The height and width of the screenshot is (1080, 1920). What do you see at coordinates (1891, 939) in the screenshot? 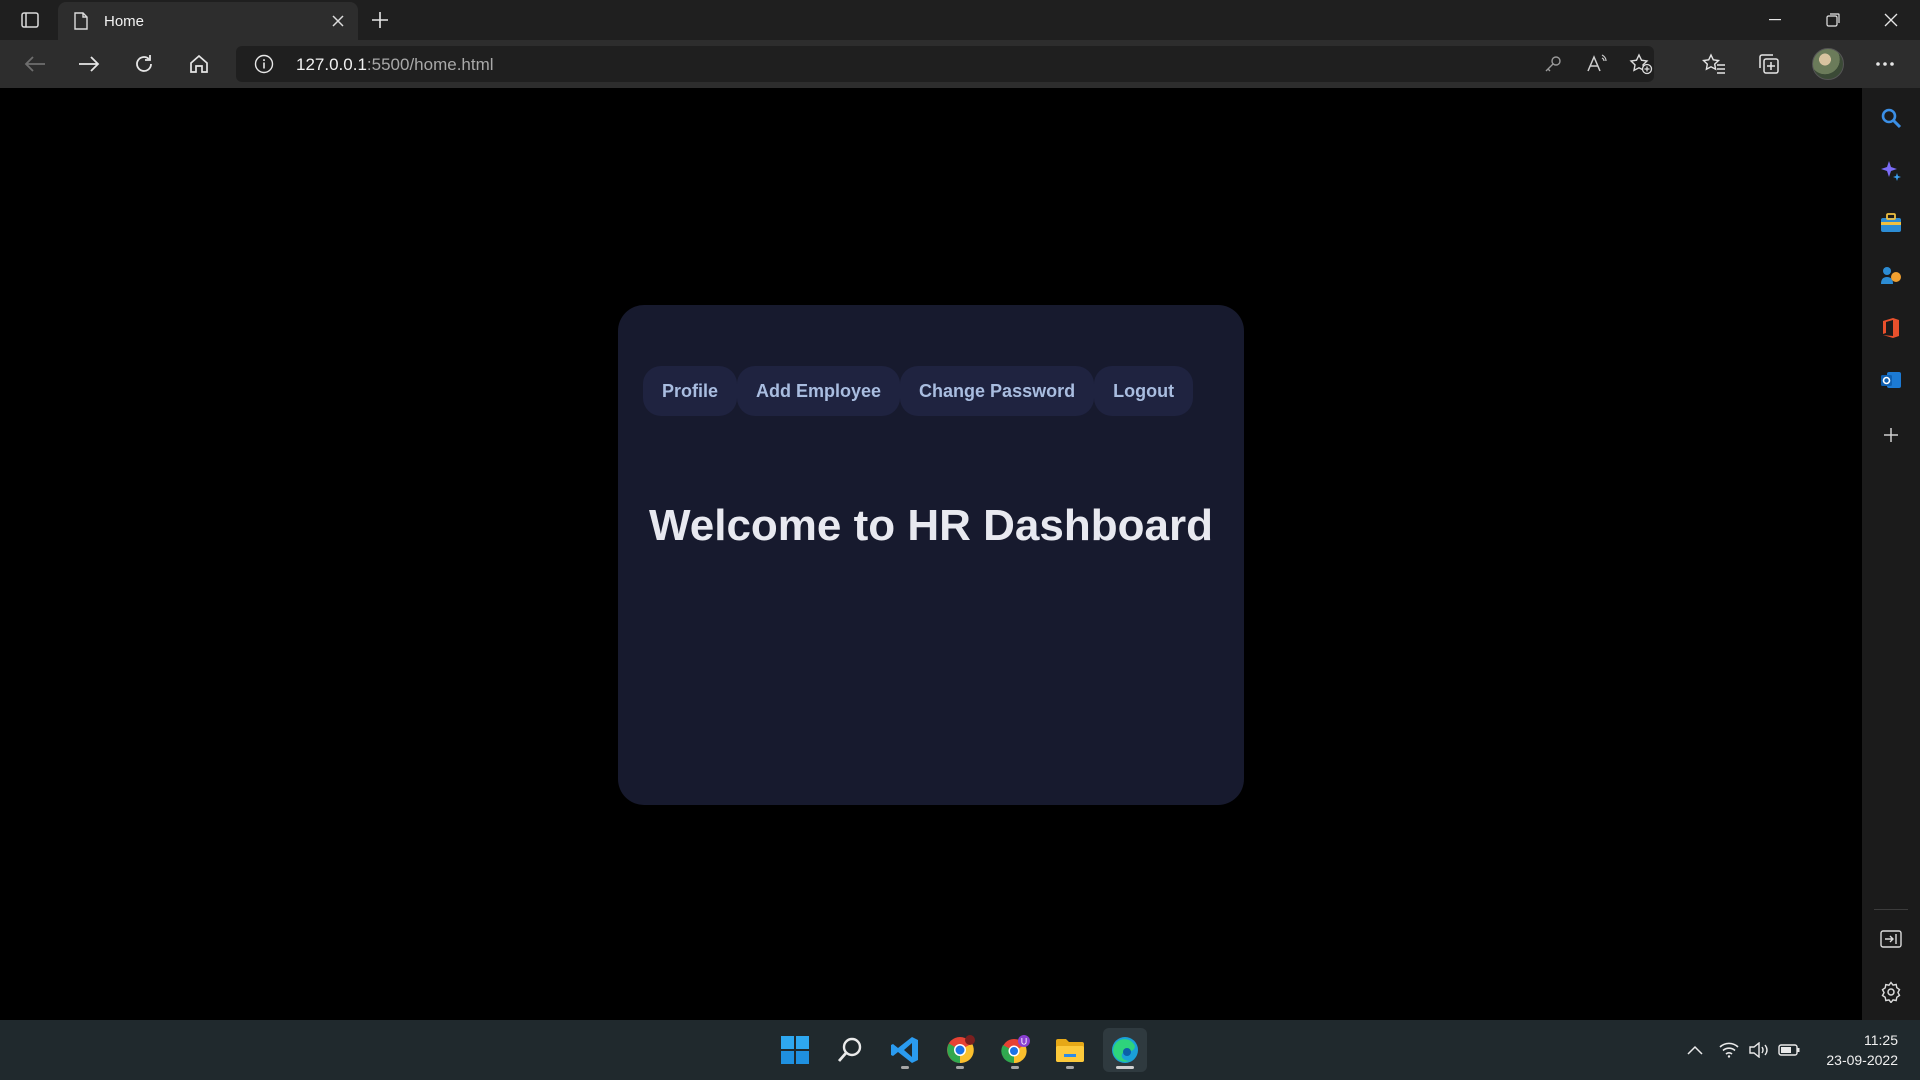
I see `hide-sidebar-icon` at bounding box center [1891, 939].